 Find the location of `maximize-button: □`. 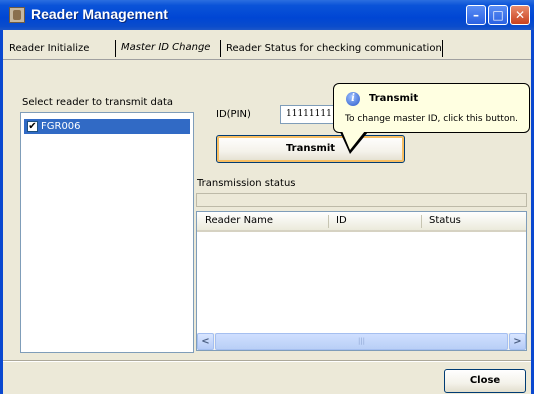

maximize-button: □ is located at coordinates (498, 15).